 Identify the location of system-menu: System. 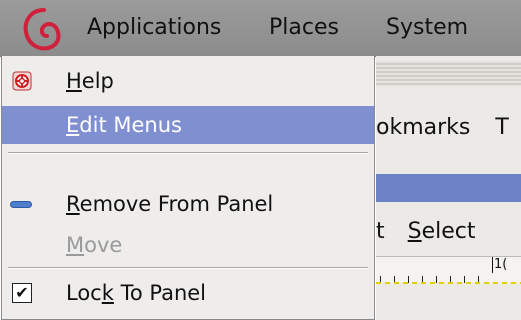
(427, 28).